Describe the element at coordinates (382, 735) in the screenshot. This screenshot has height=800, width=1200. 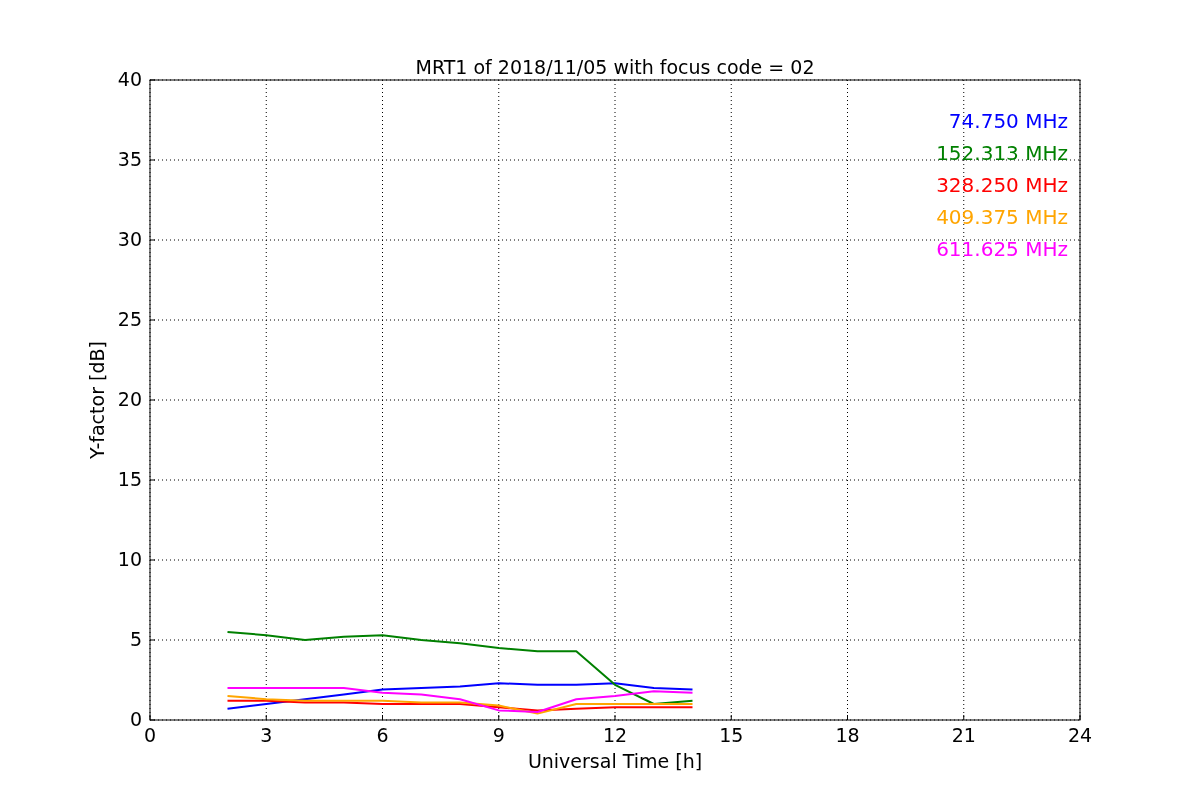
I see `x-tick-label: 6` at that location.